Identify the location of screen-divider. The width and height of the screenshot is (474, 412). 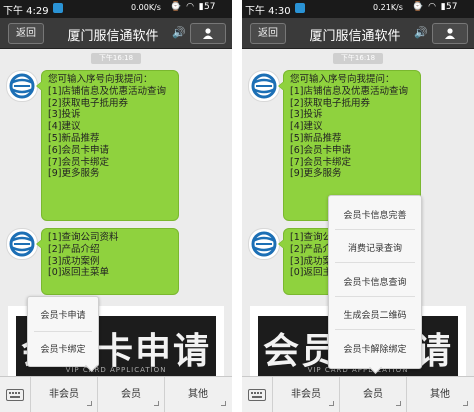
(237, 206).